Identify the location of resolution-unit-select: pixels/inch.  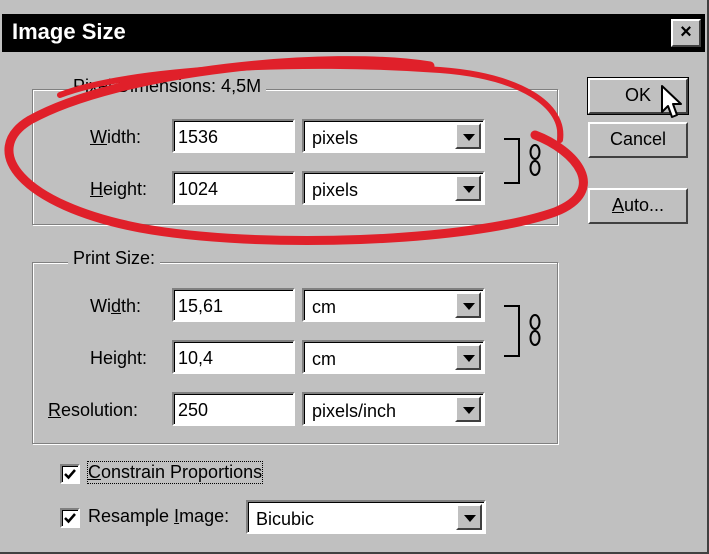
(393, 409).